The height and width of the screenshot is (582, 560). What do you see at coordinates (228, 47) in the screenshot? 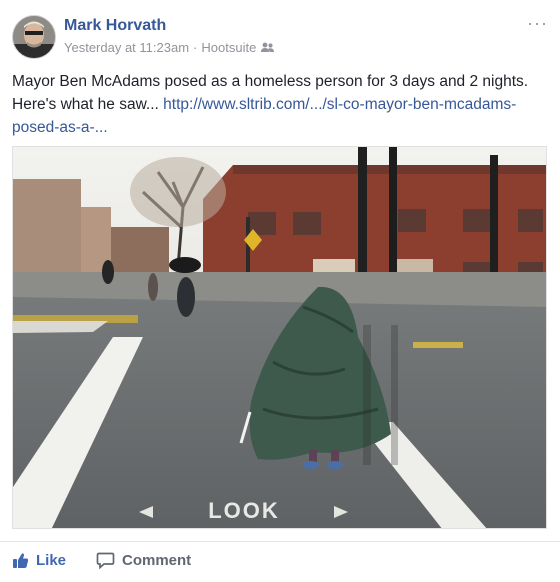
I see `post-source: Hootsuite` at bounding box center [228, 47].